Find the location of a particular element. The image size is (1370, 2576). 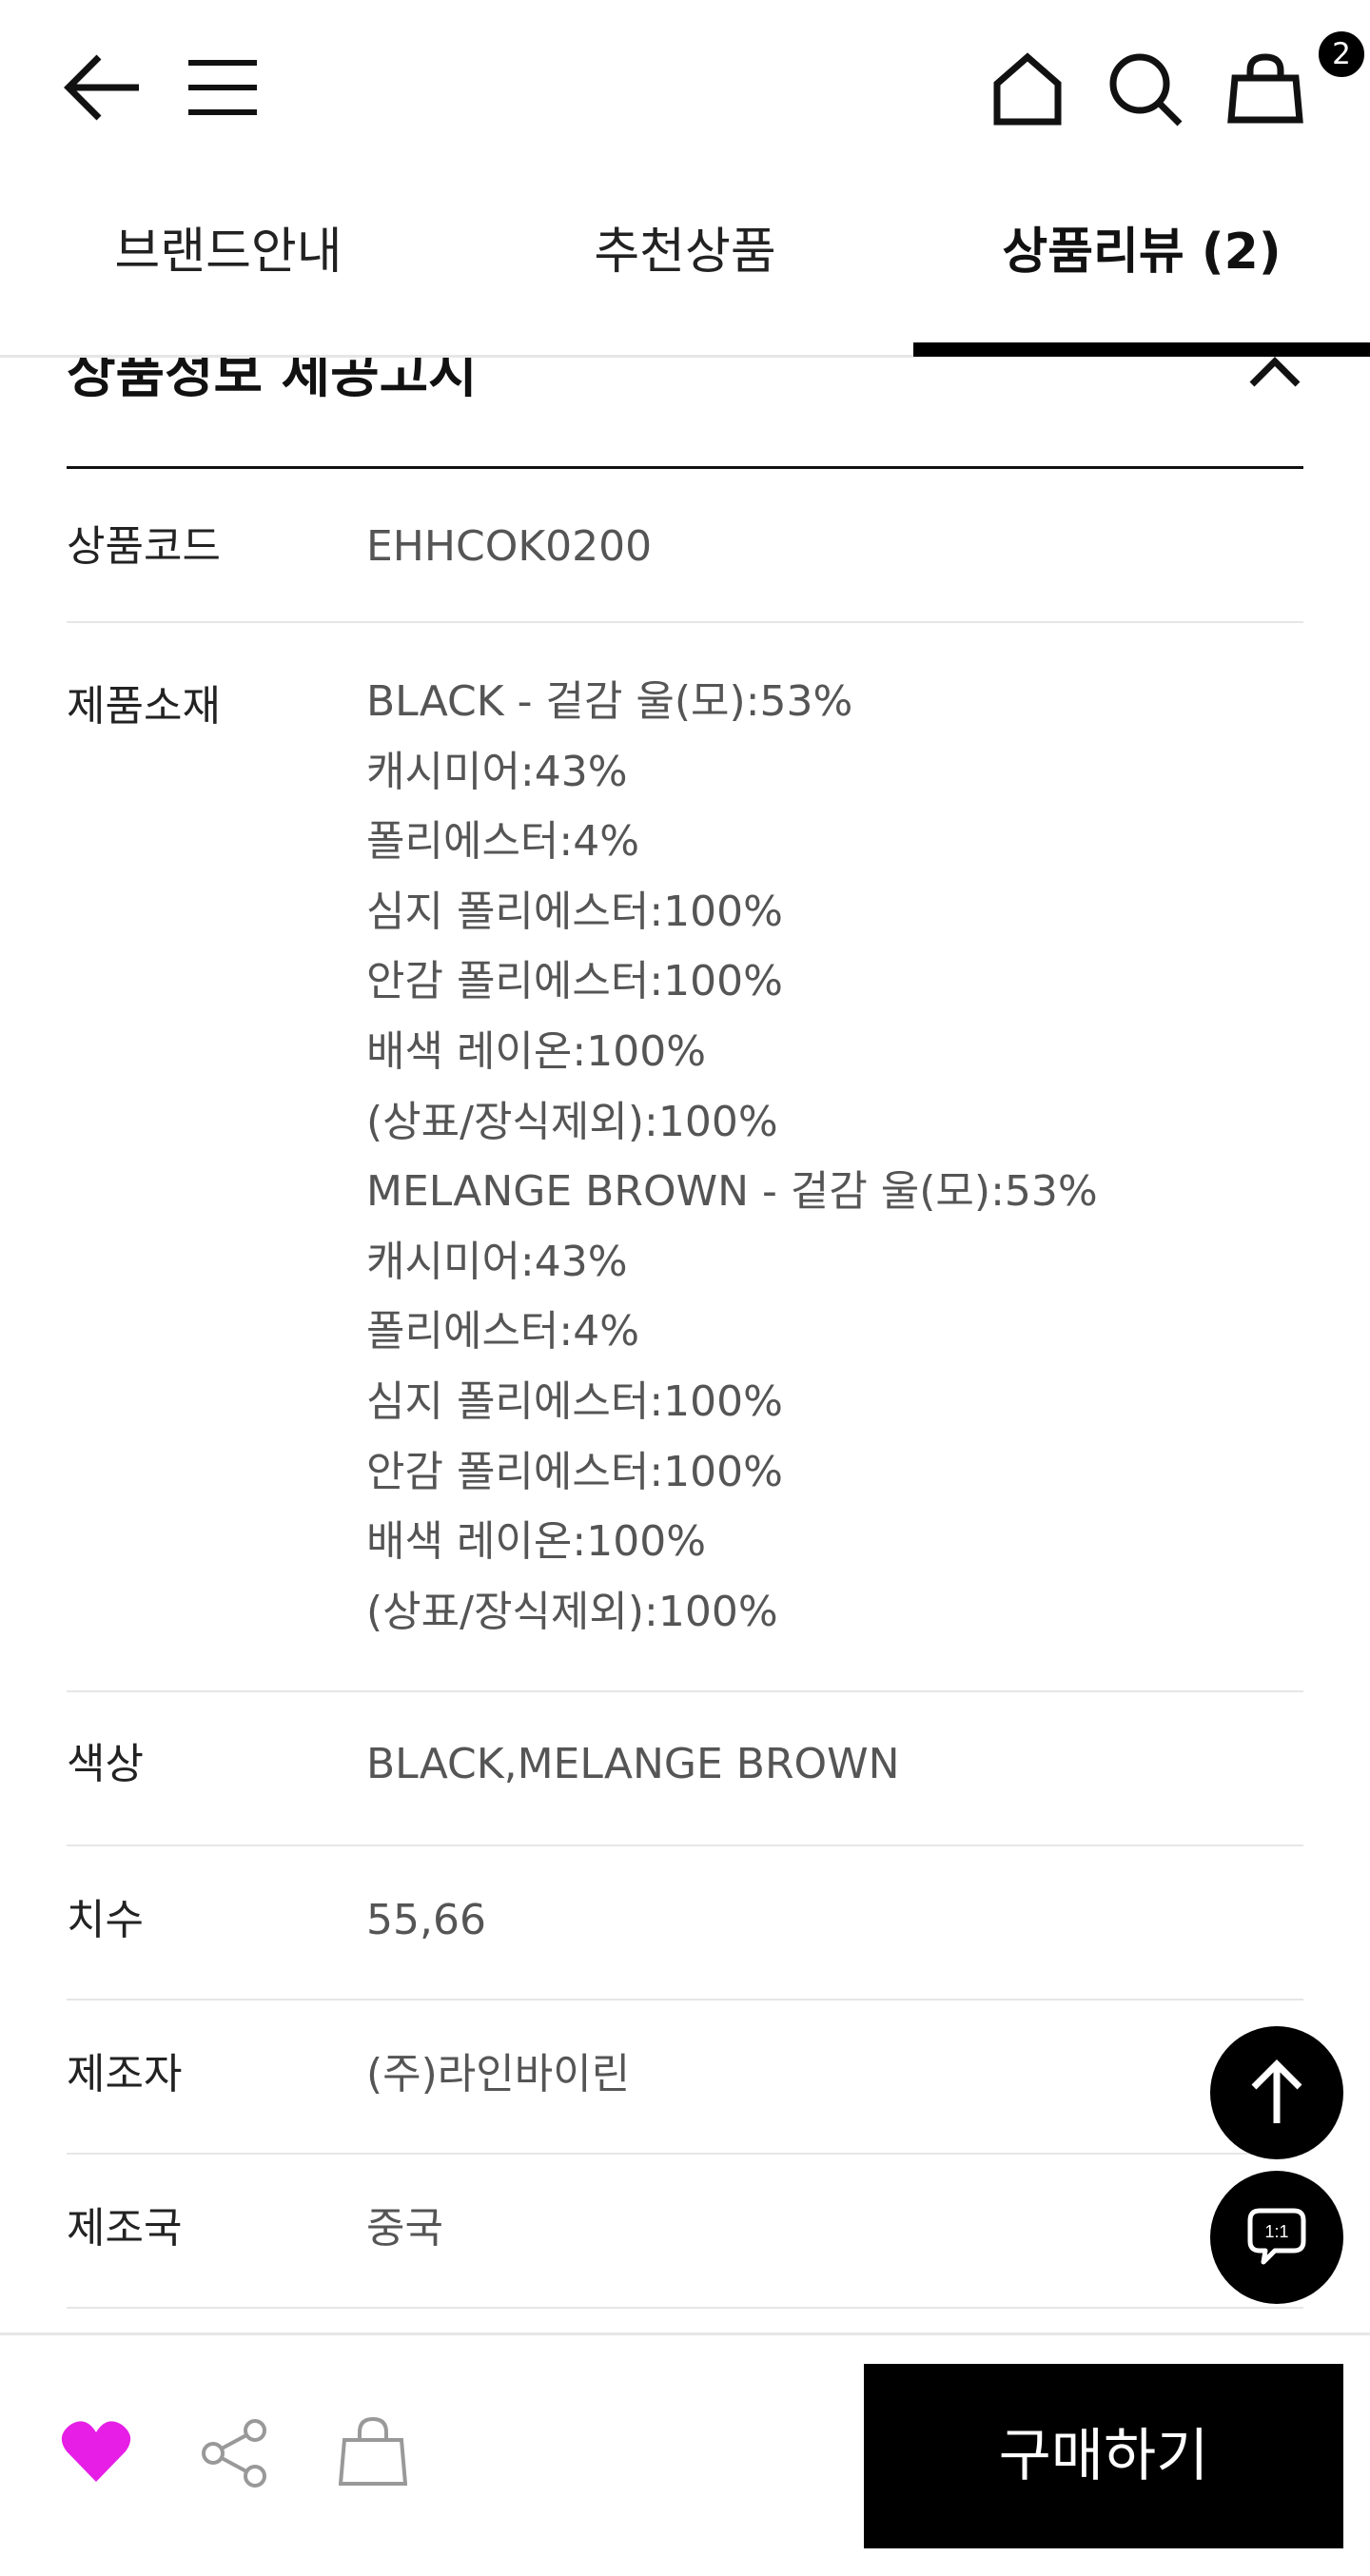

info-label: 제품소재 is located at coordinates (144, 707).